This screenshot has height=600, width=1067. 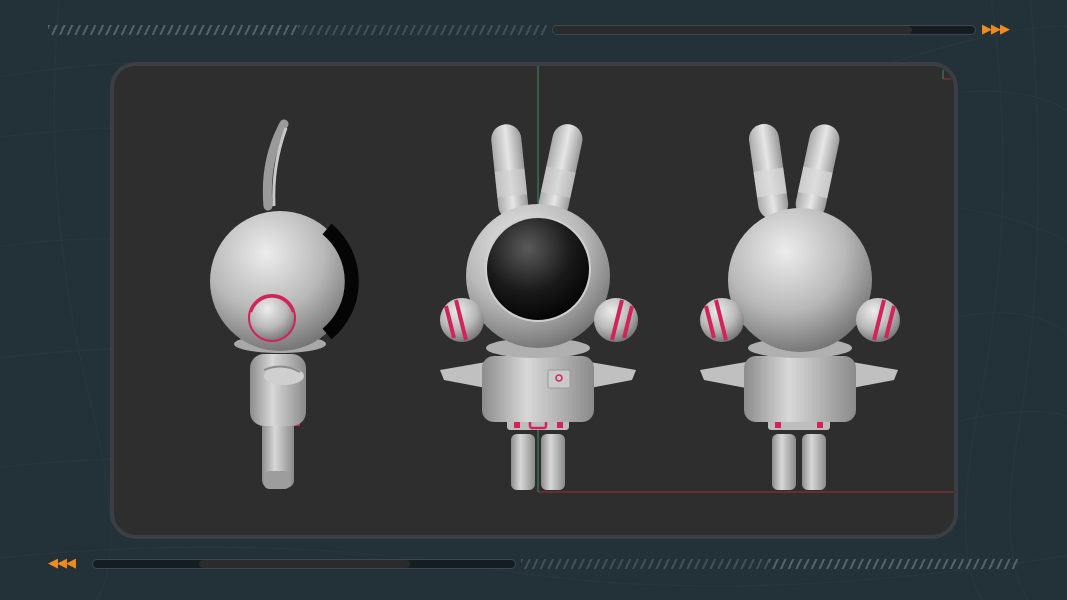 What do you see at coordinates (800, 306) in the screenshot?
I see `astronaut-bunny-back-icon` at bounding box center [800, 306].